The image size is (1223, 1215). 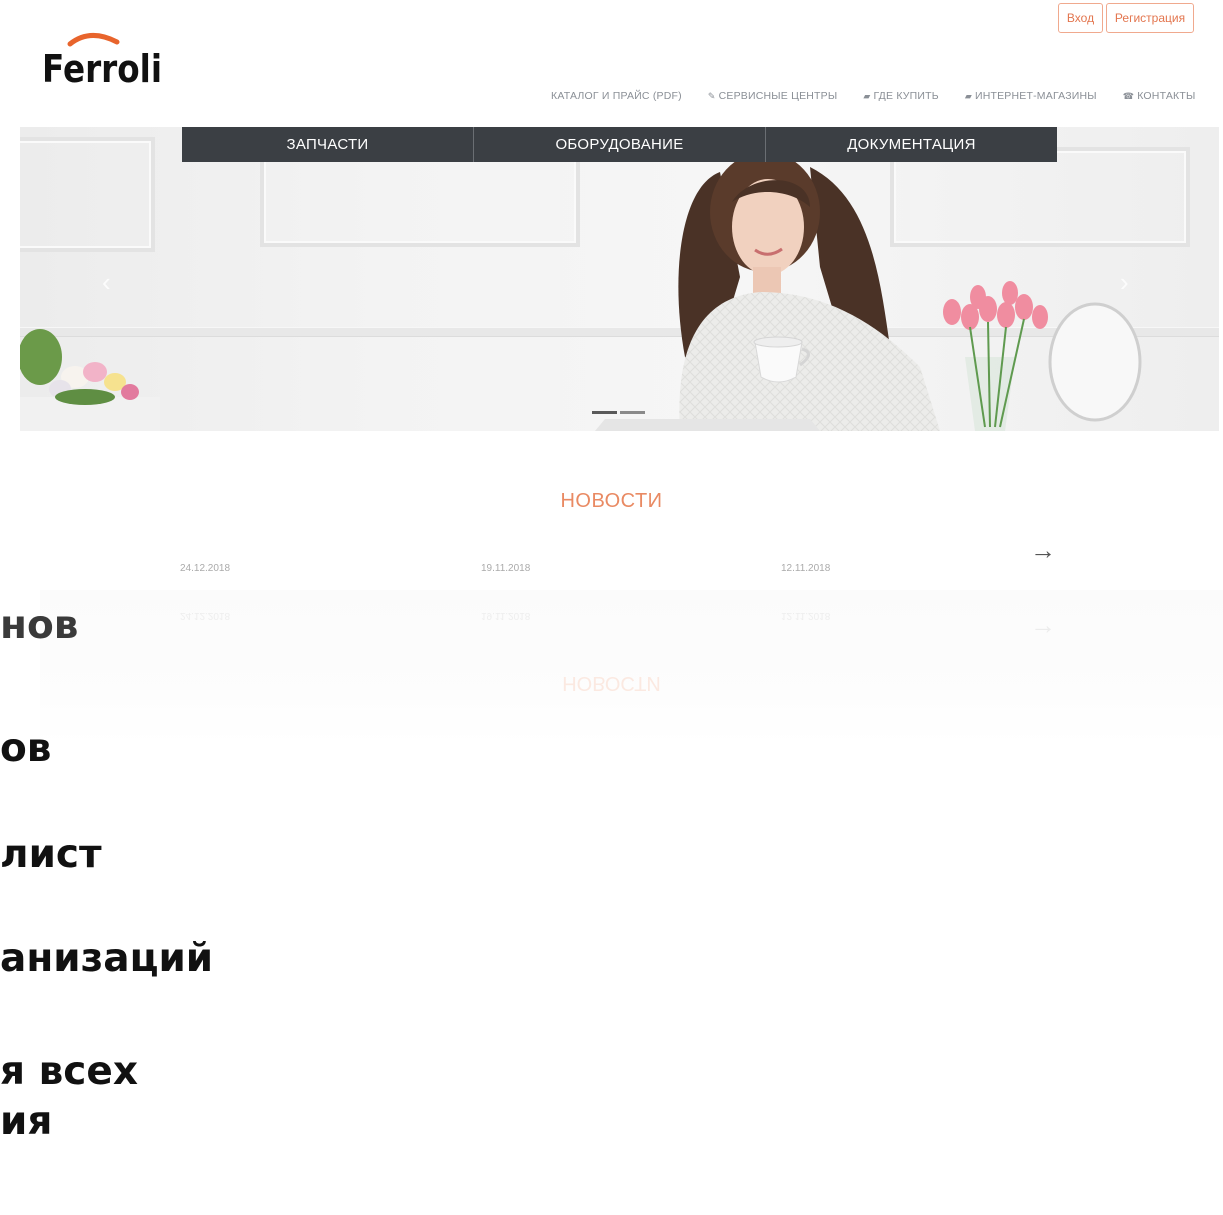 What do you see at coordinates (806, 568) in the screenshot?
I see `news-date: 12.11.2018` at bounding box center [806, 568].